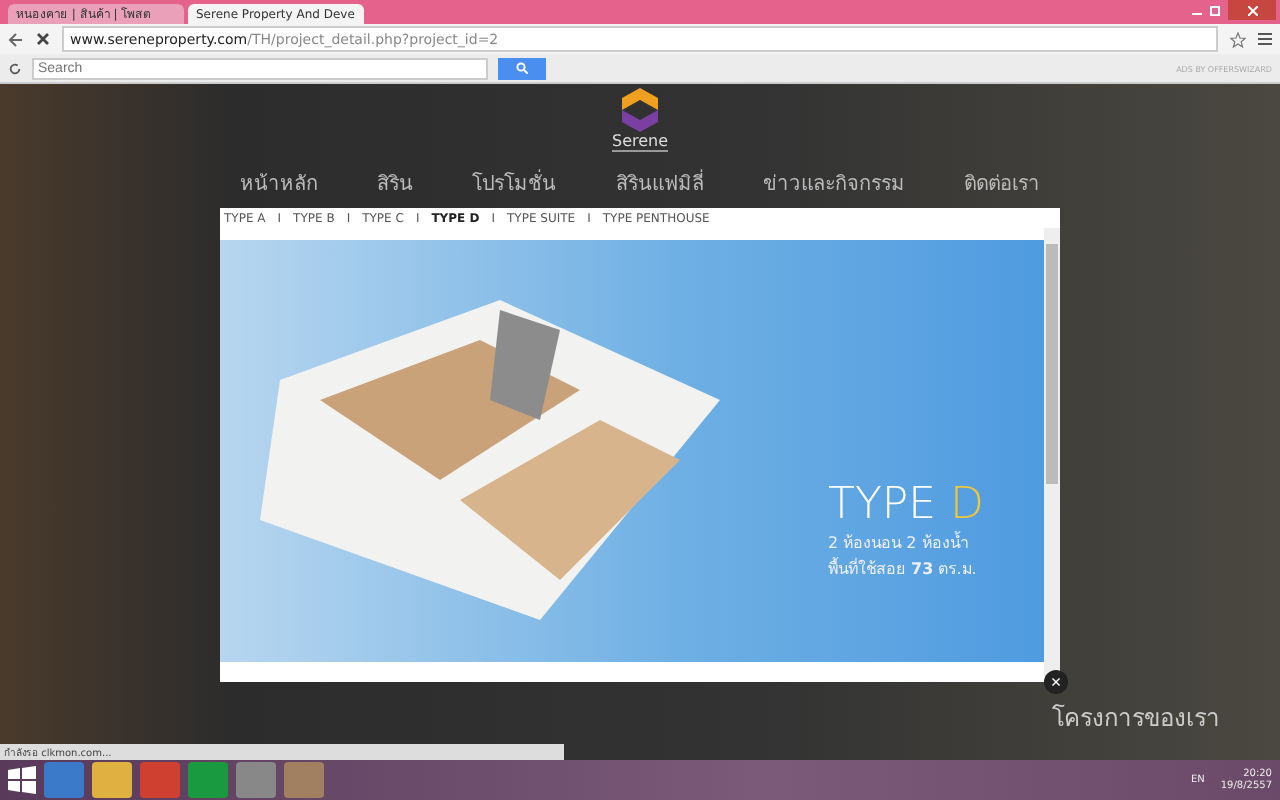  I want to click on star-icon, so click(1238, 39).